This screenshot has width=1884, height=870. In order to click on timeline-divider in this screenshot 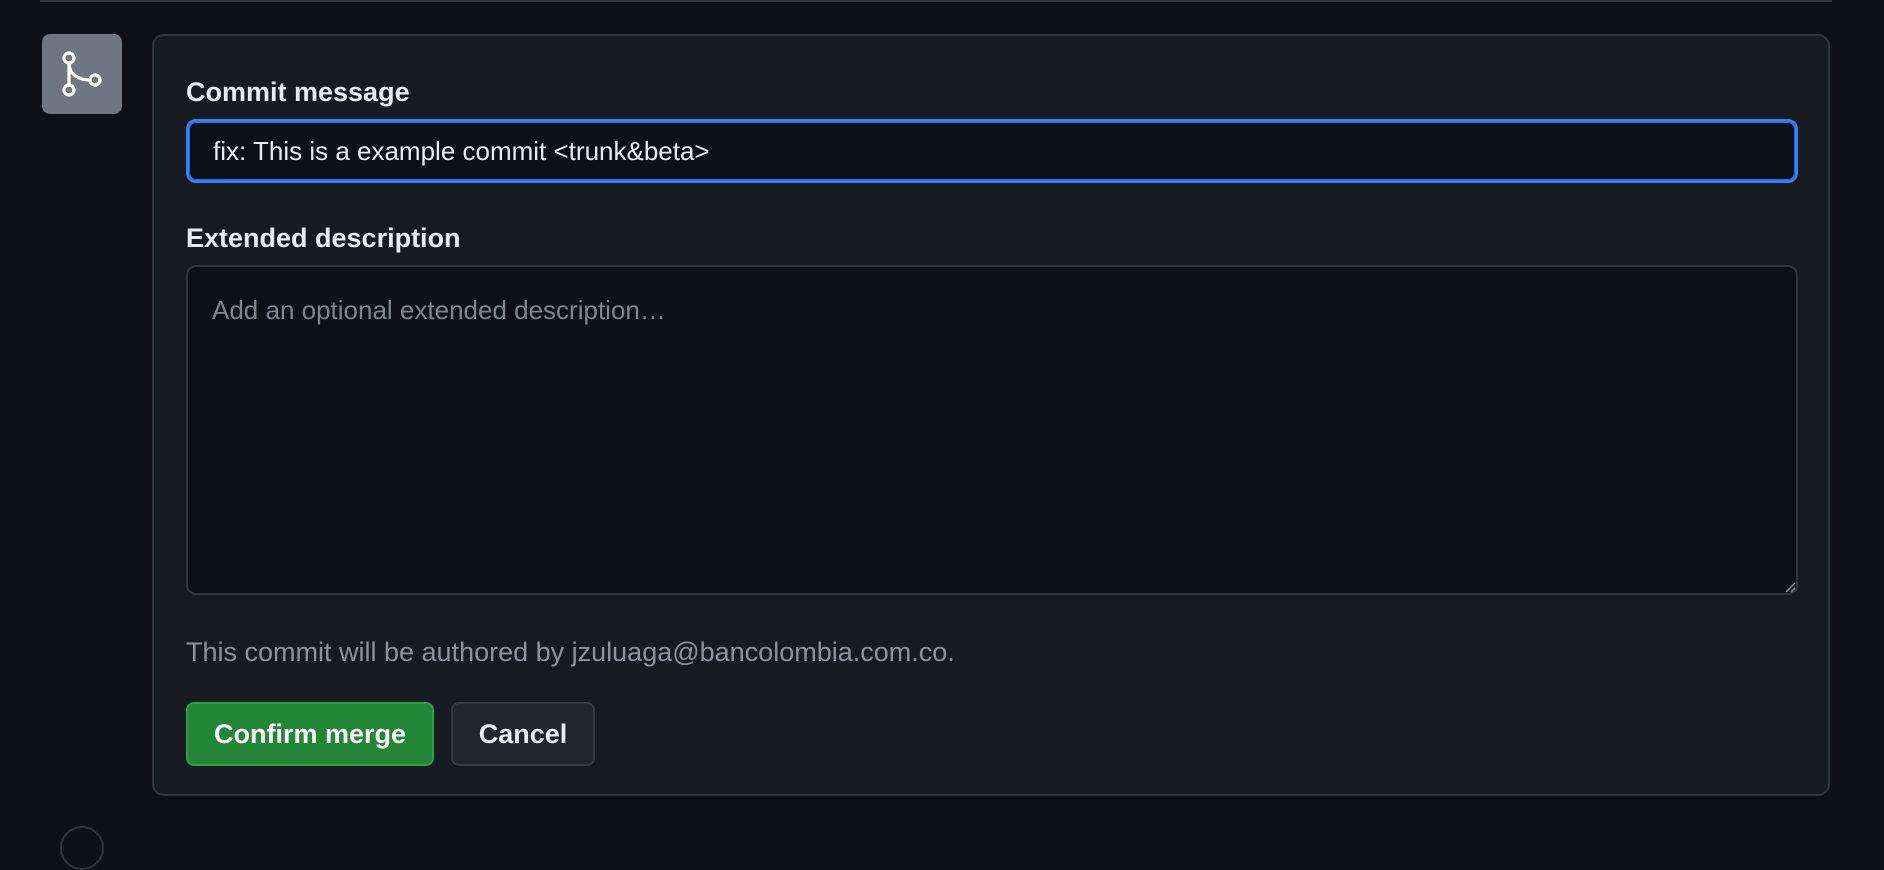, I will do `click(936, 1)`.